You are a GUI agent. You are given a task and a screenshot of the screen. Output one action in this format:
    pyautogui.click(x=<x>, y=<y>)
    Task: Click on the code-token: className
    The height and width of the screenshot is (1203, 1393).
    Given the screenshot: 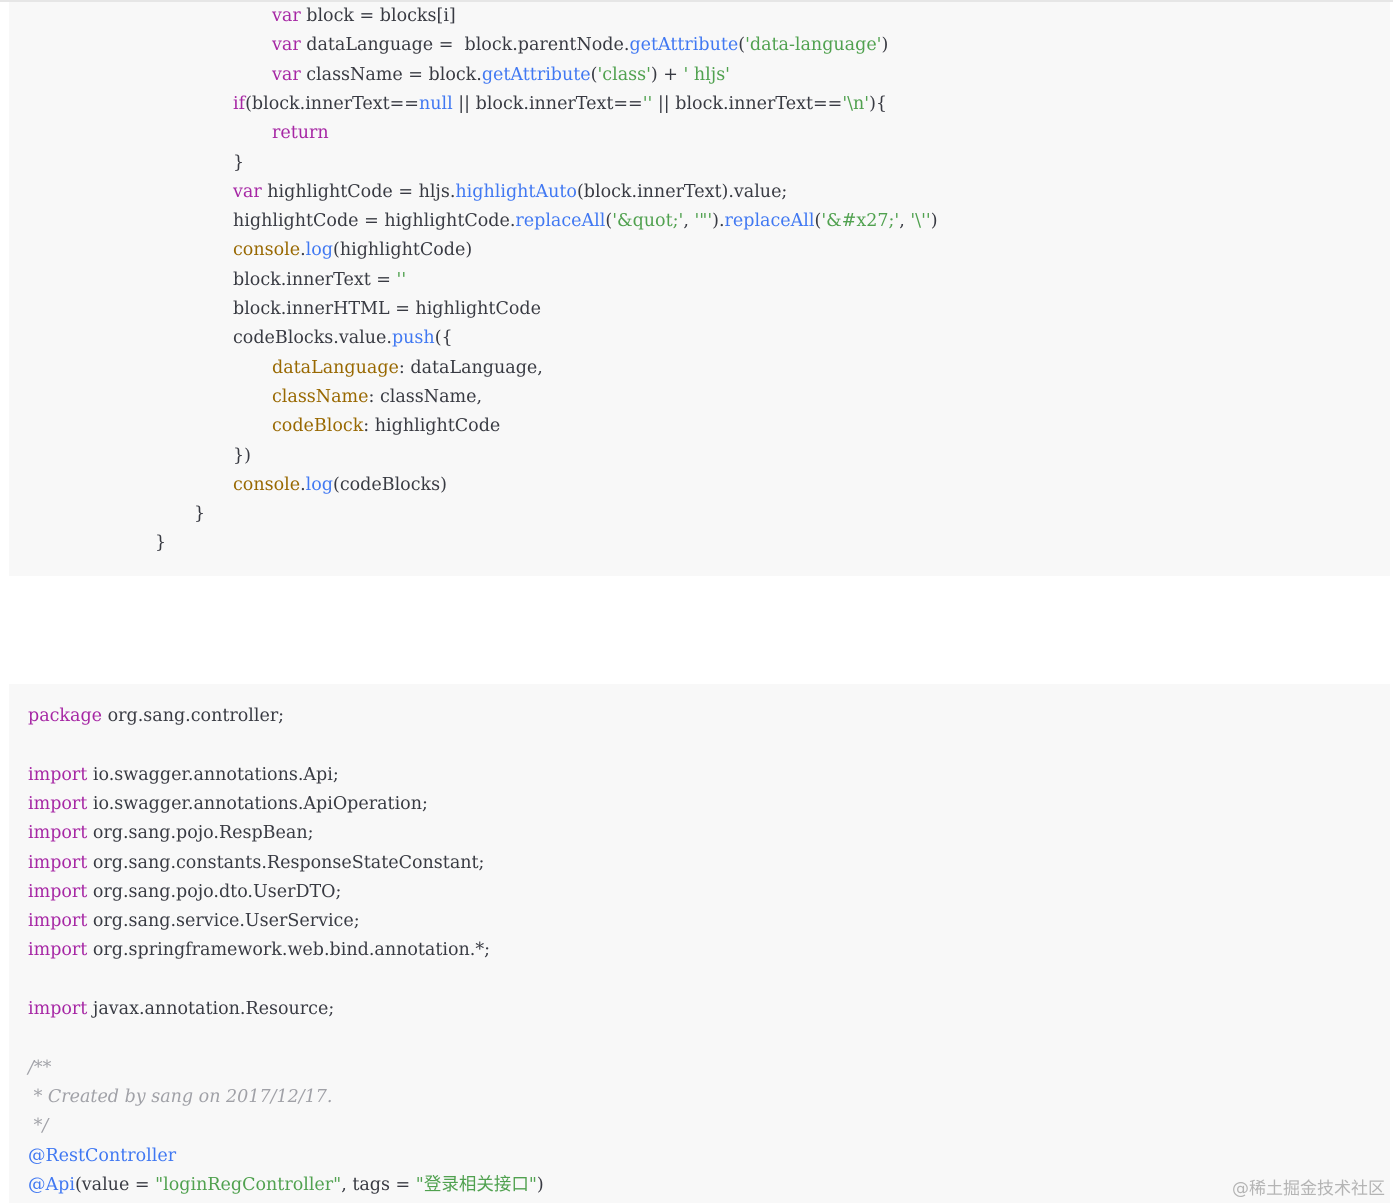 What is the action you would take?
    pyautogui.click(x=320, y=396)
    